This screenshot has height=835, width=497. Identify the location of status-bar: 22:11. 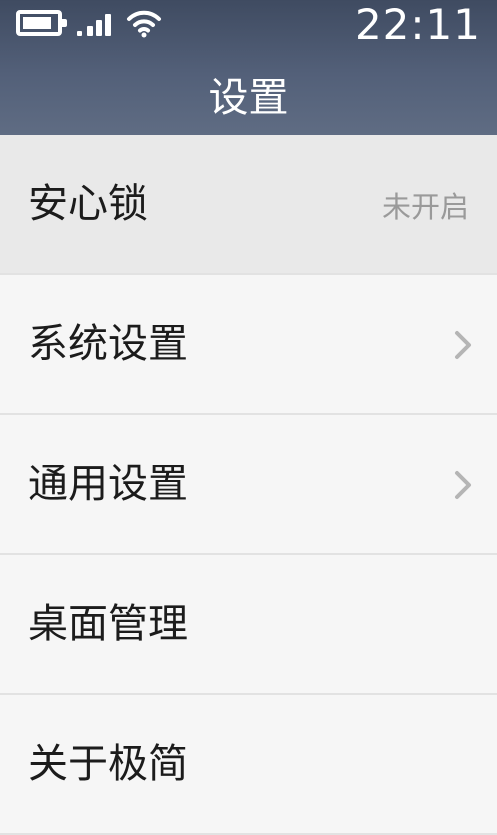
(248, 25).